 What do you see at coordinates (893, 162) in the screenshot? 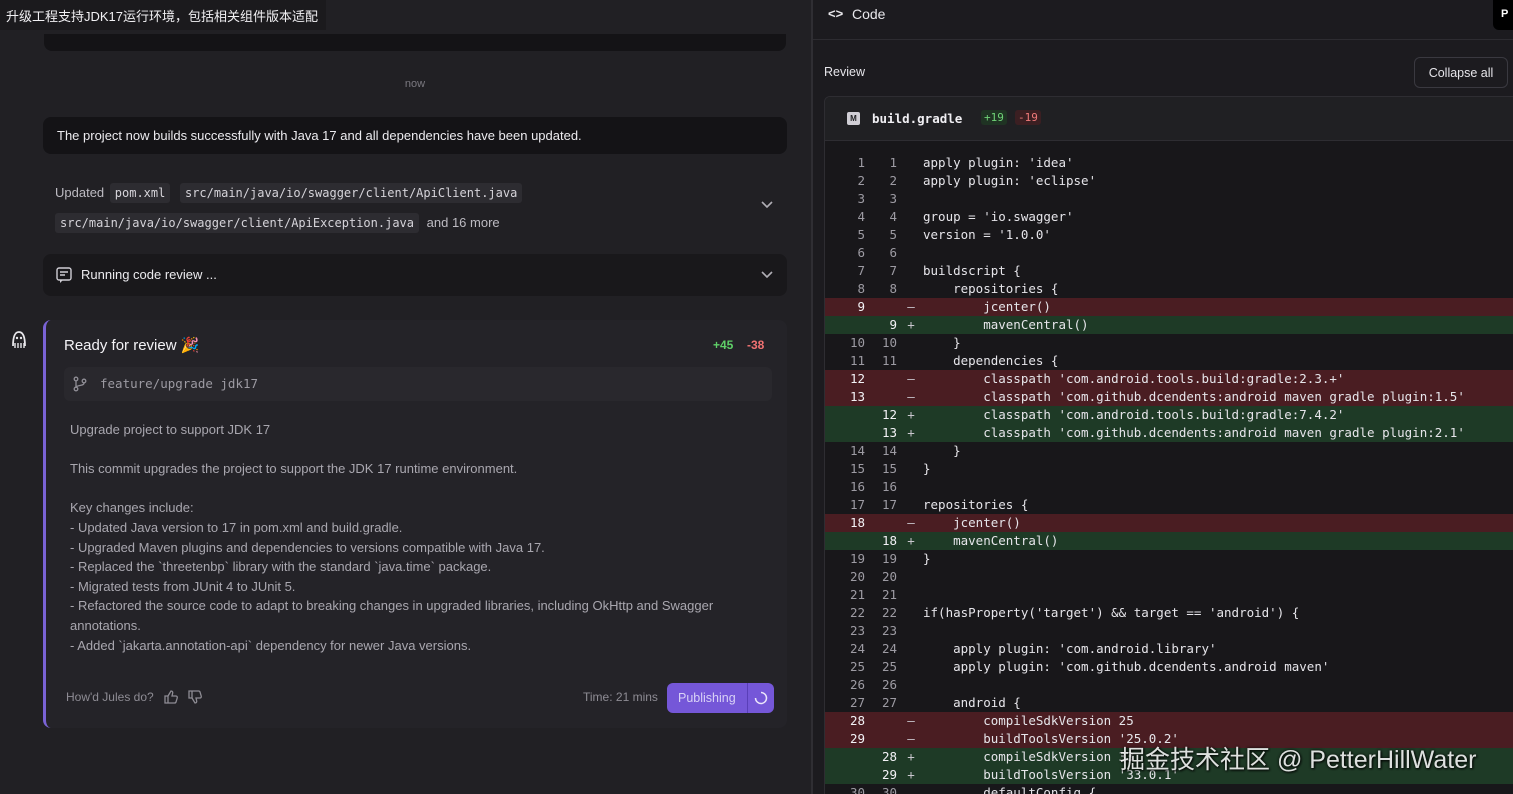
I see `new-line-number: 1` at bounding box center [893, 162].